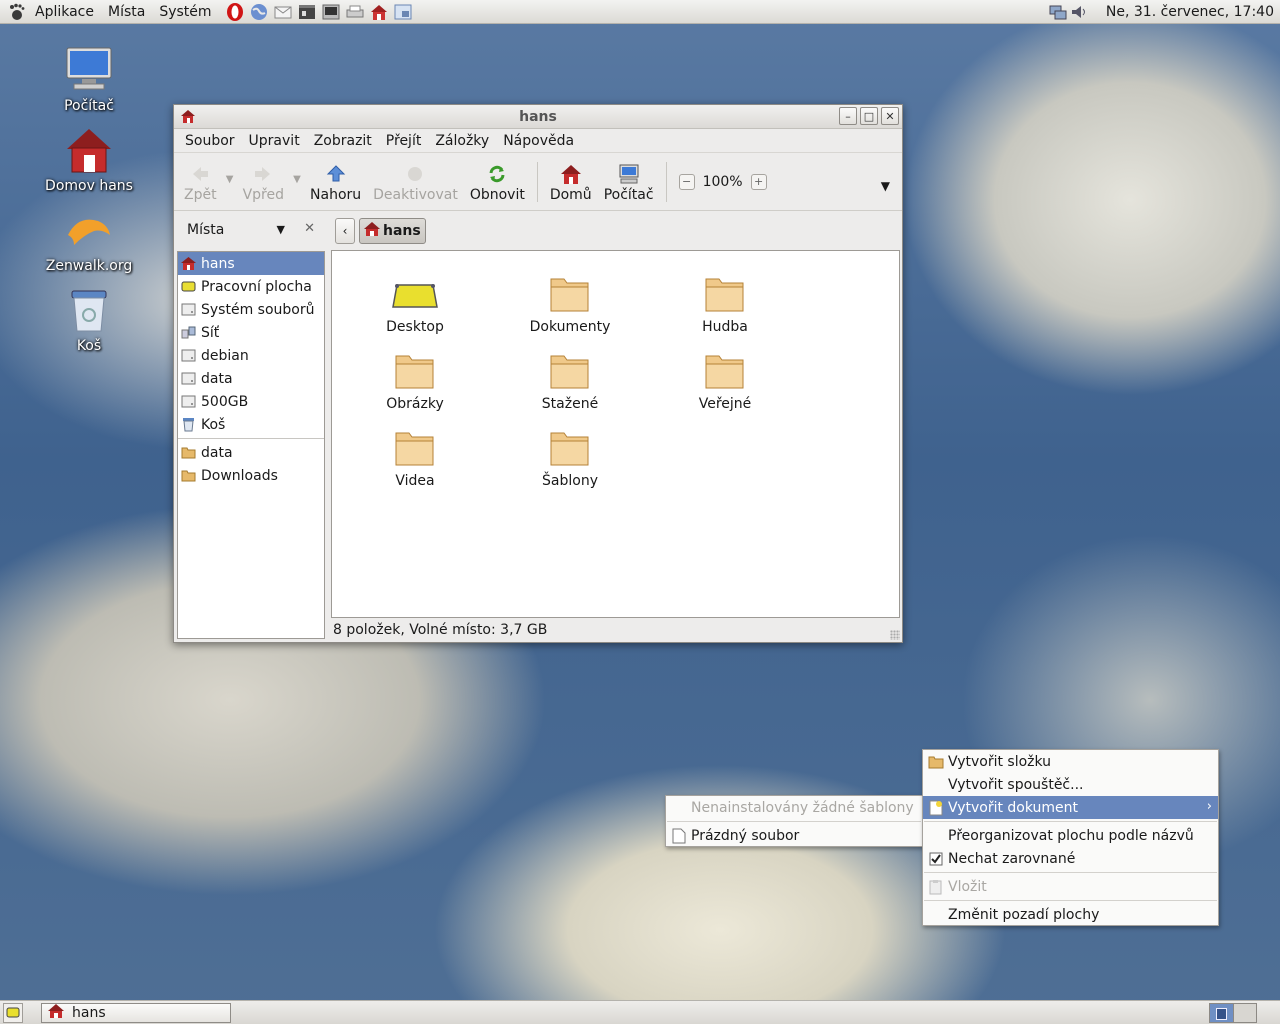 The width and height of the screenshot is (1280, 1024). Describe the element at coordinates (251, 378) in the screenshot. I see `sidebar-item-data: data` at that location.